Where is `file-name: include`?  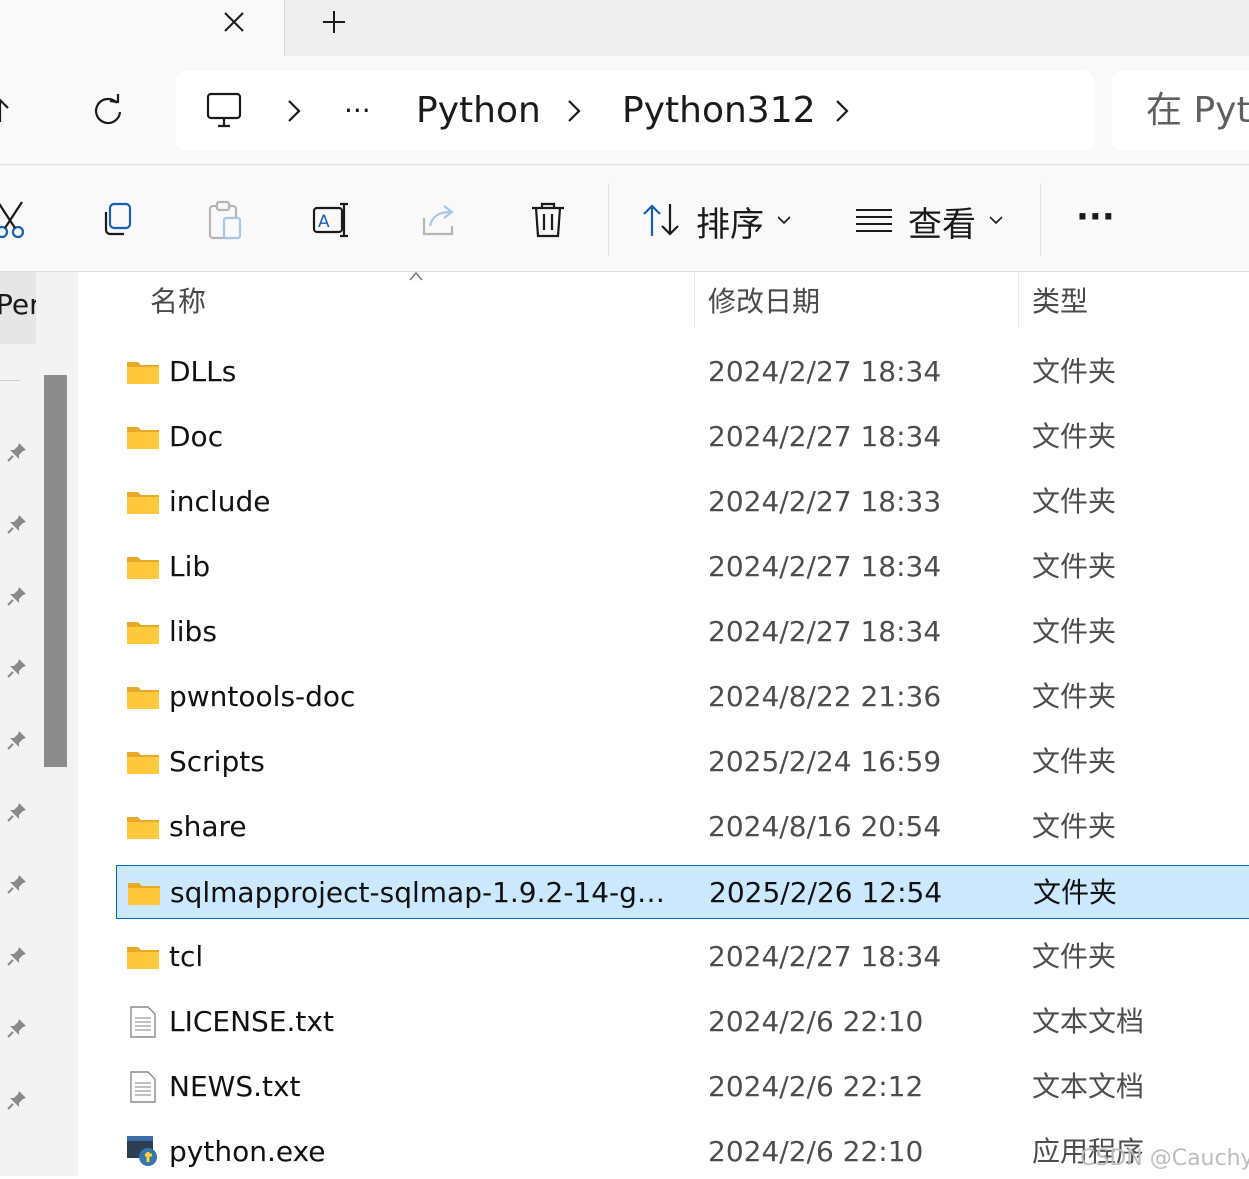
file-name: include is located at coordinates (220, 501).